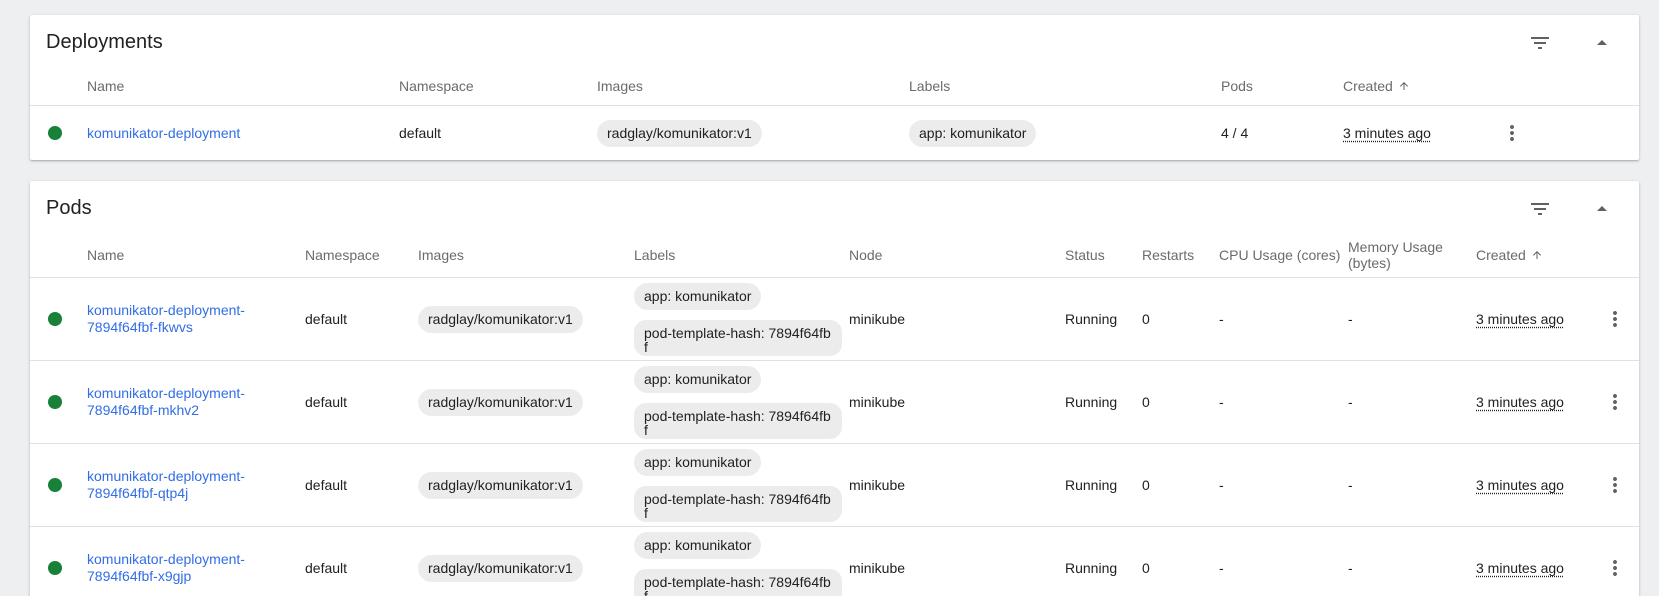 Image resolution: width=1659 pixels, height=596 pixels. I want to click on pod-name-line2: 7894f64fbf-qtp4j, so click(137, 493).